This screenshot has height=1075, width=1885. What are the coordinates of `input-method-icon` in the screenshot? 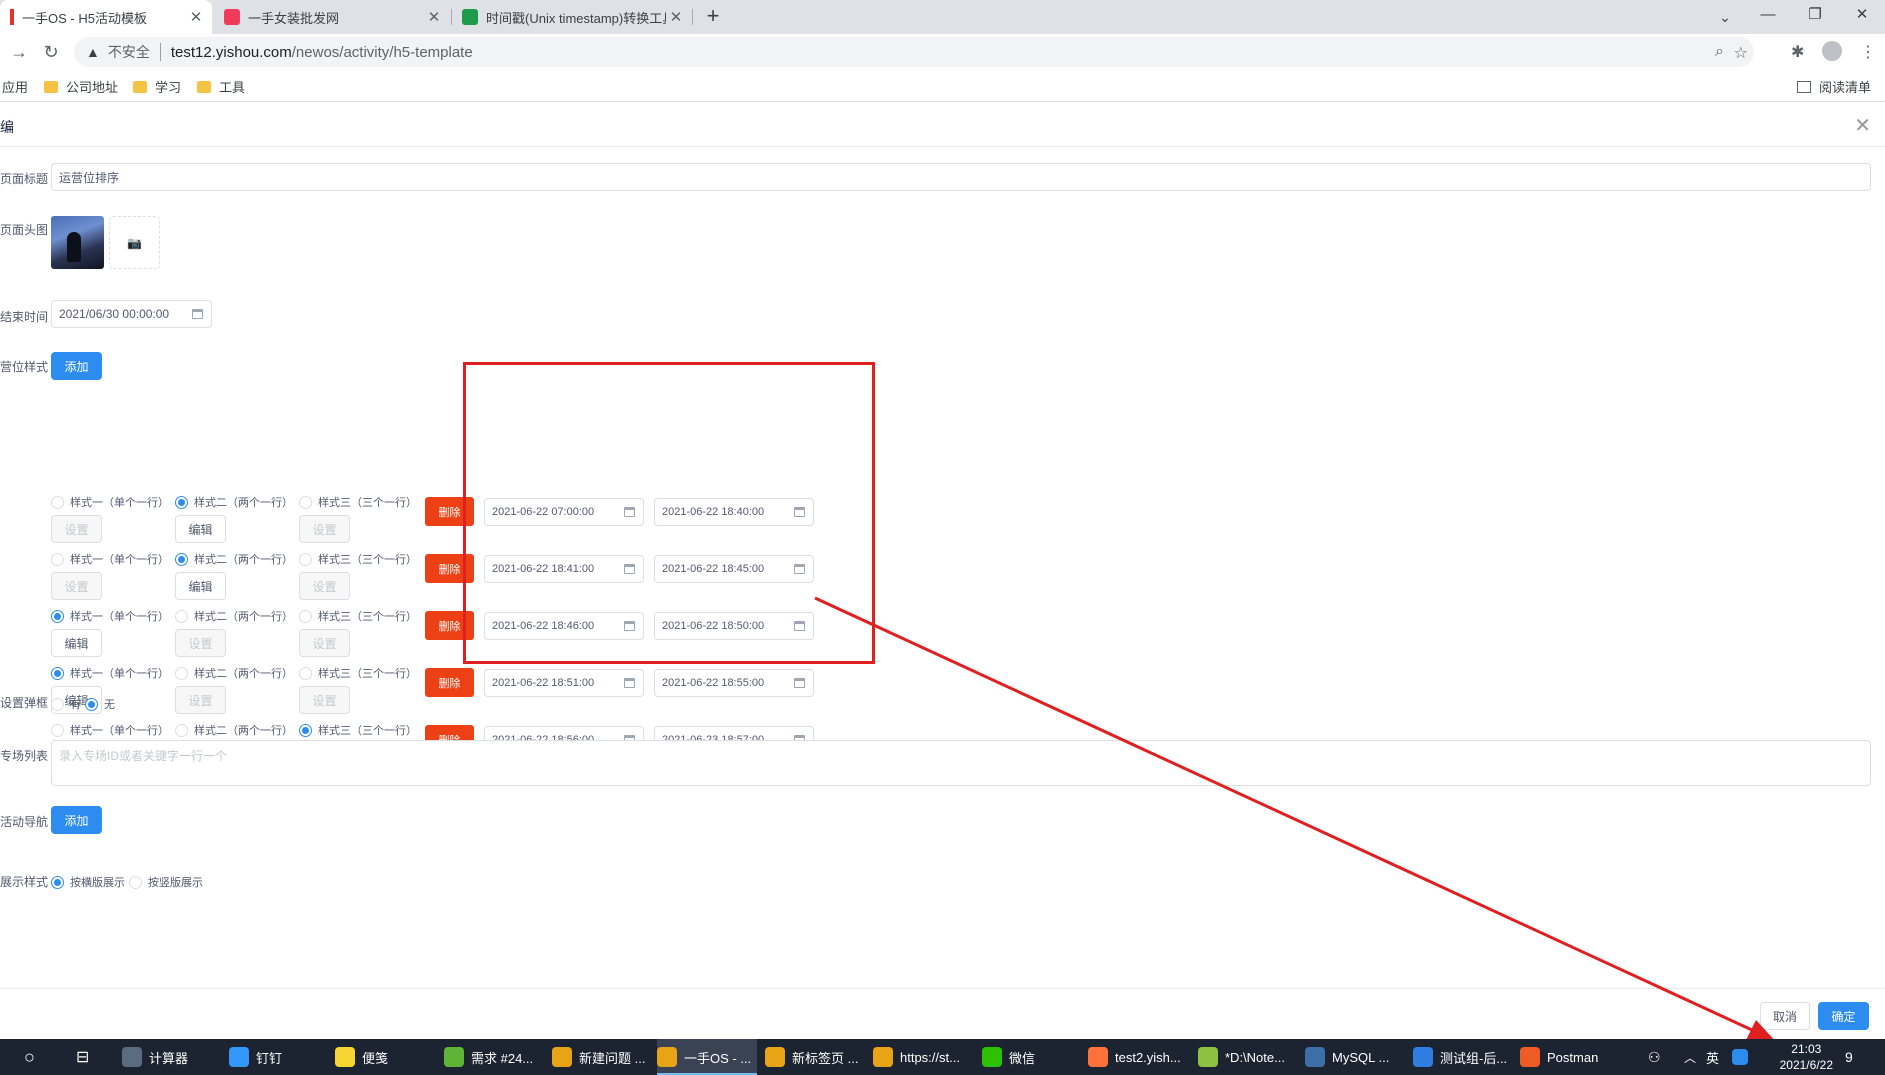 It's located at (1743, 1057).